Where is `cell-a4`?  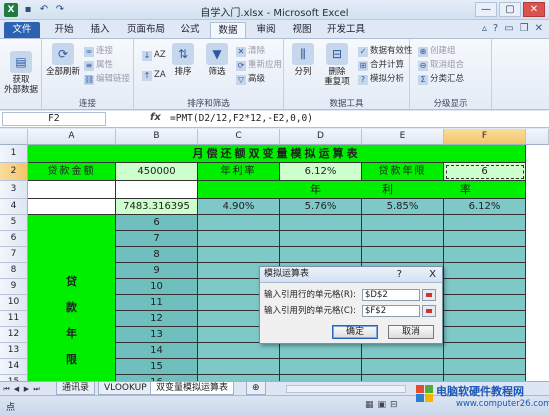 cell-a4 is located at coordinates (72, 207).